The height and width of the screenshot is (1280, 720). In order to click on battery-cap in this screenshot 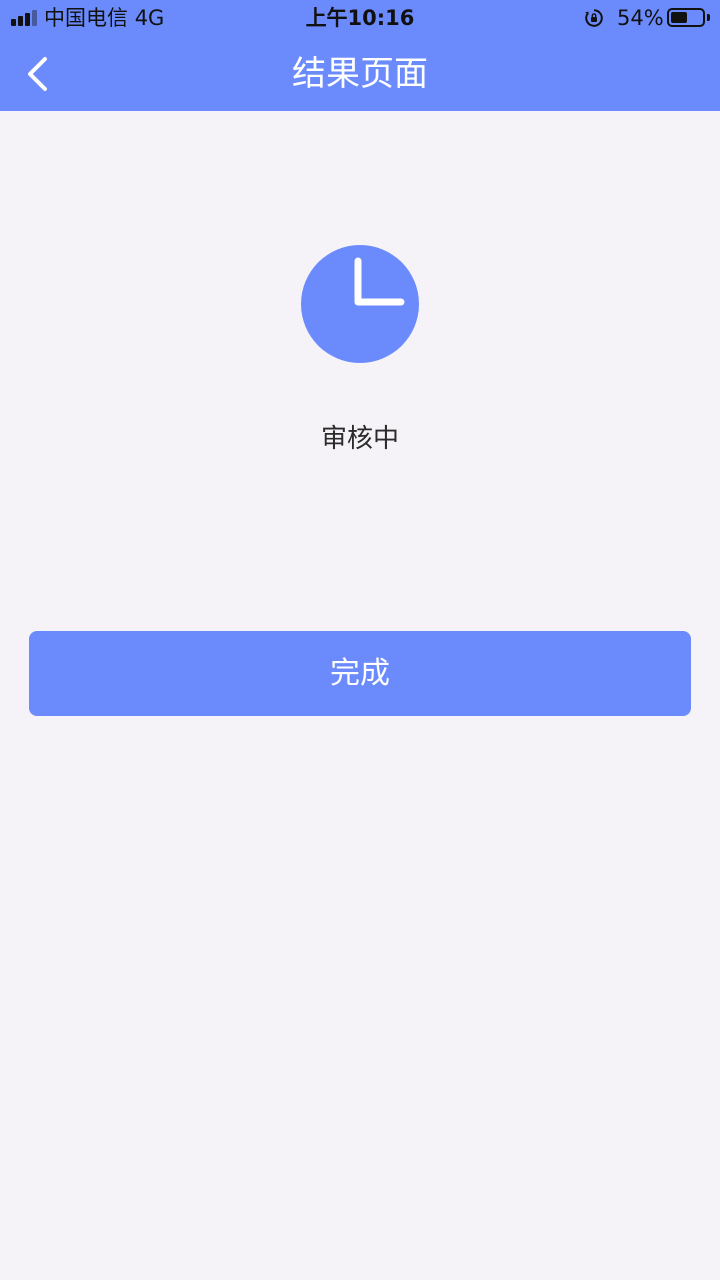, I will do `click(708, 17)`.